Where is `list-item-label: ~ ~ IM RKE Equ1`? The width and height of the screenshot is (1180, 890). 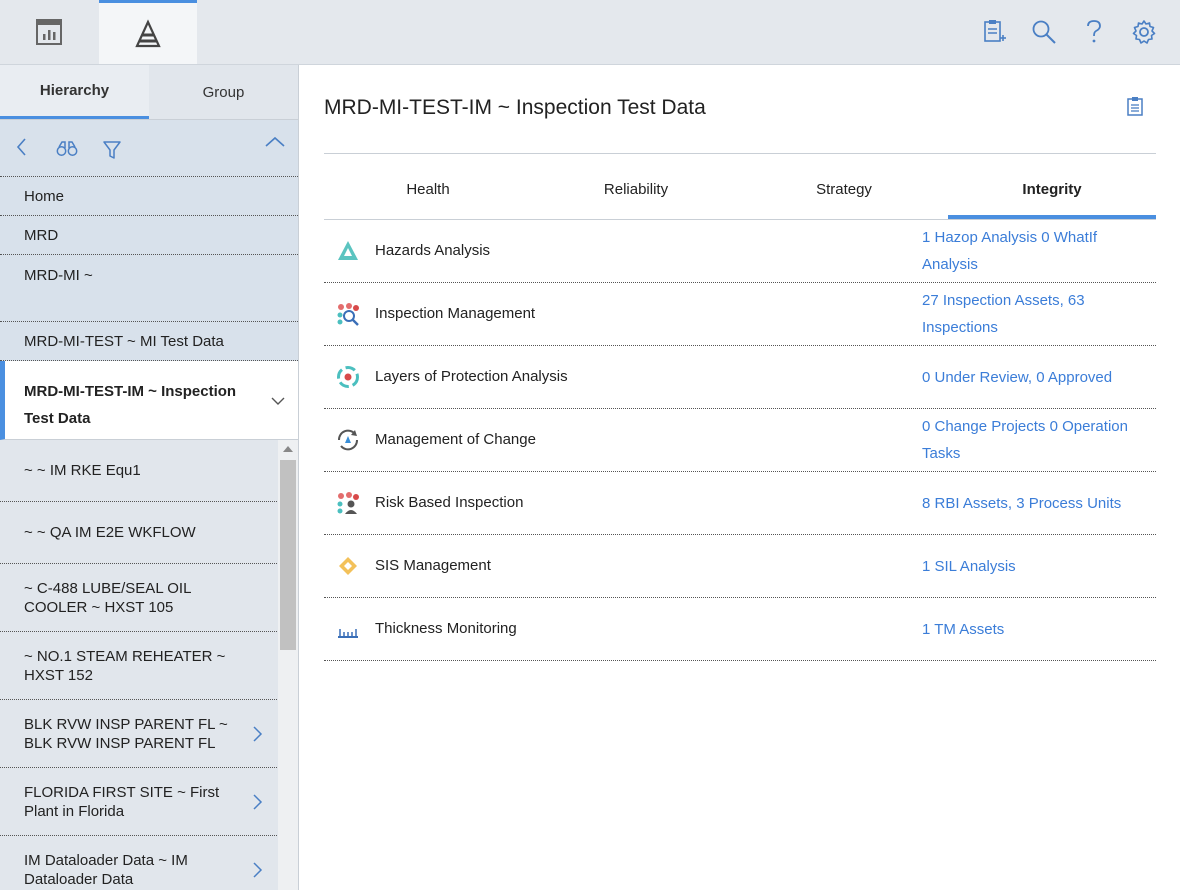
list-item-label: ~ ~ IM RKE Equ1 is located at coordinates (82, 470).